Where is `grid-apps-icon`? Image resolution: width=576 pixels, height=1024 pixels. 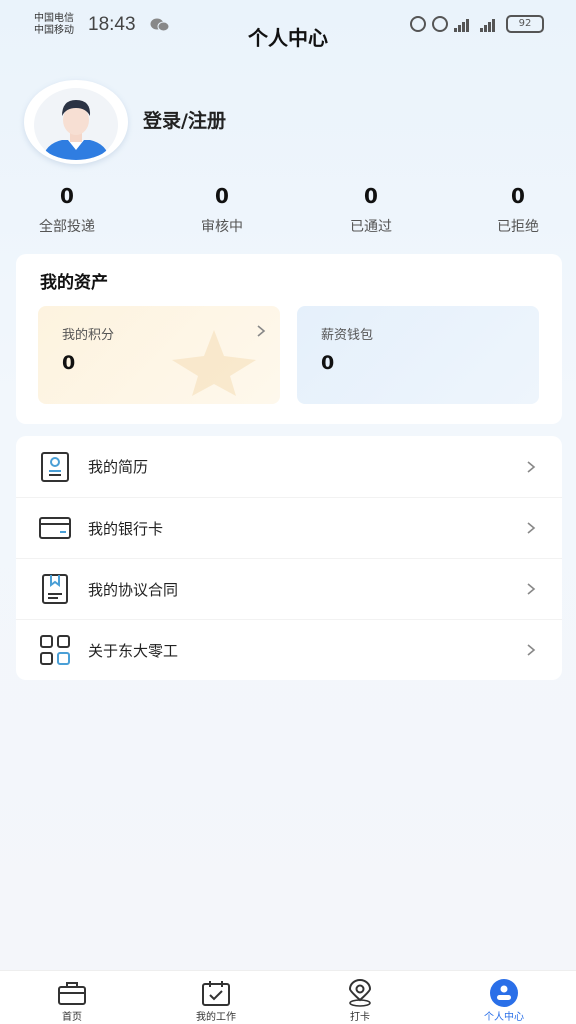
grid-apps-icon is located at coordinates (55, 650).